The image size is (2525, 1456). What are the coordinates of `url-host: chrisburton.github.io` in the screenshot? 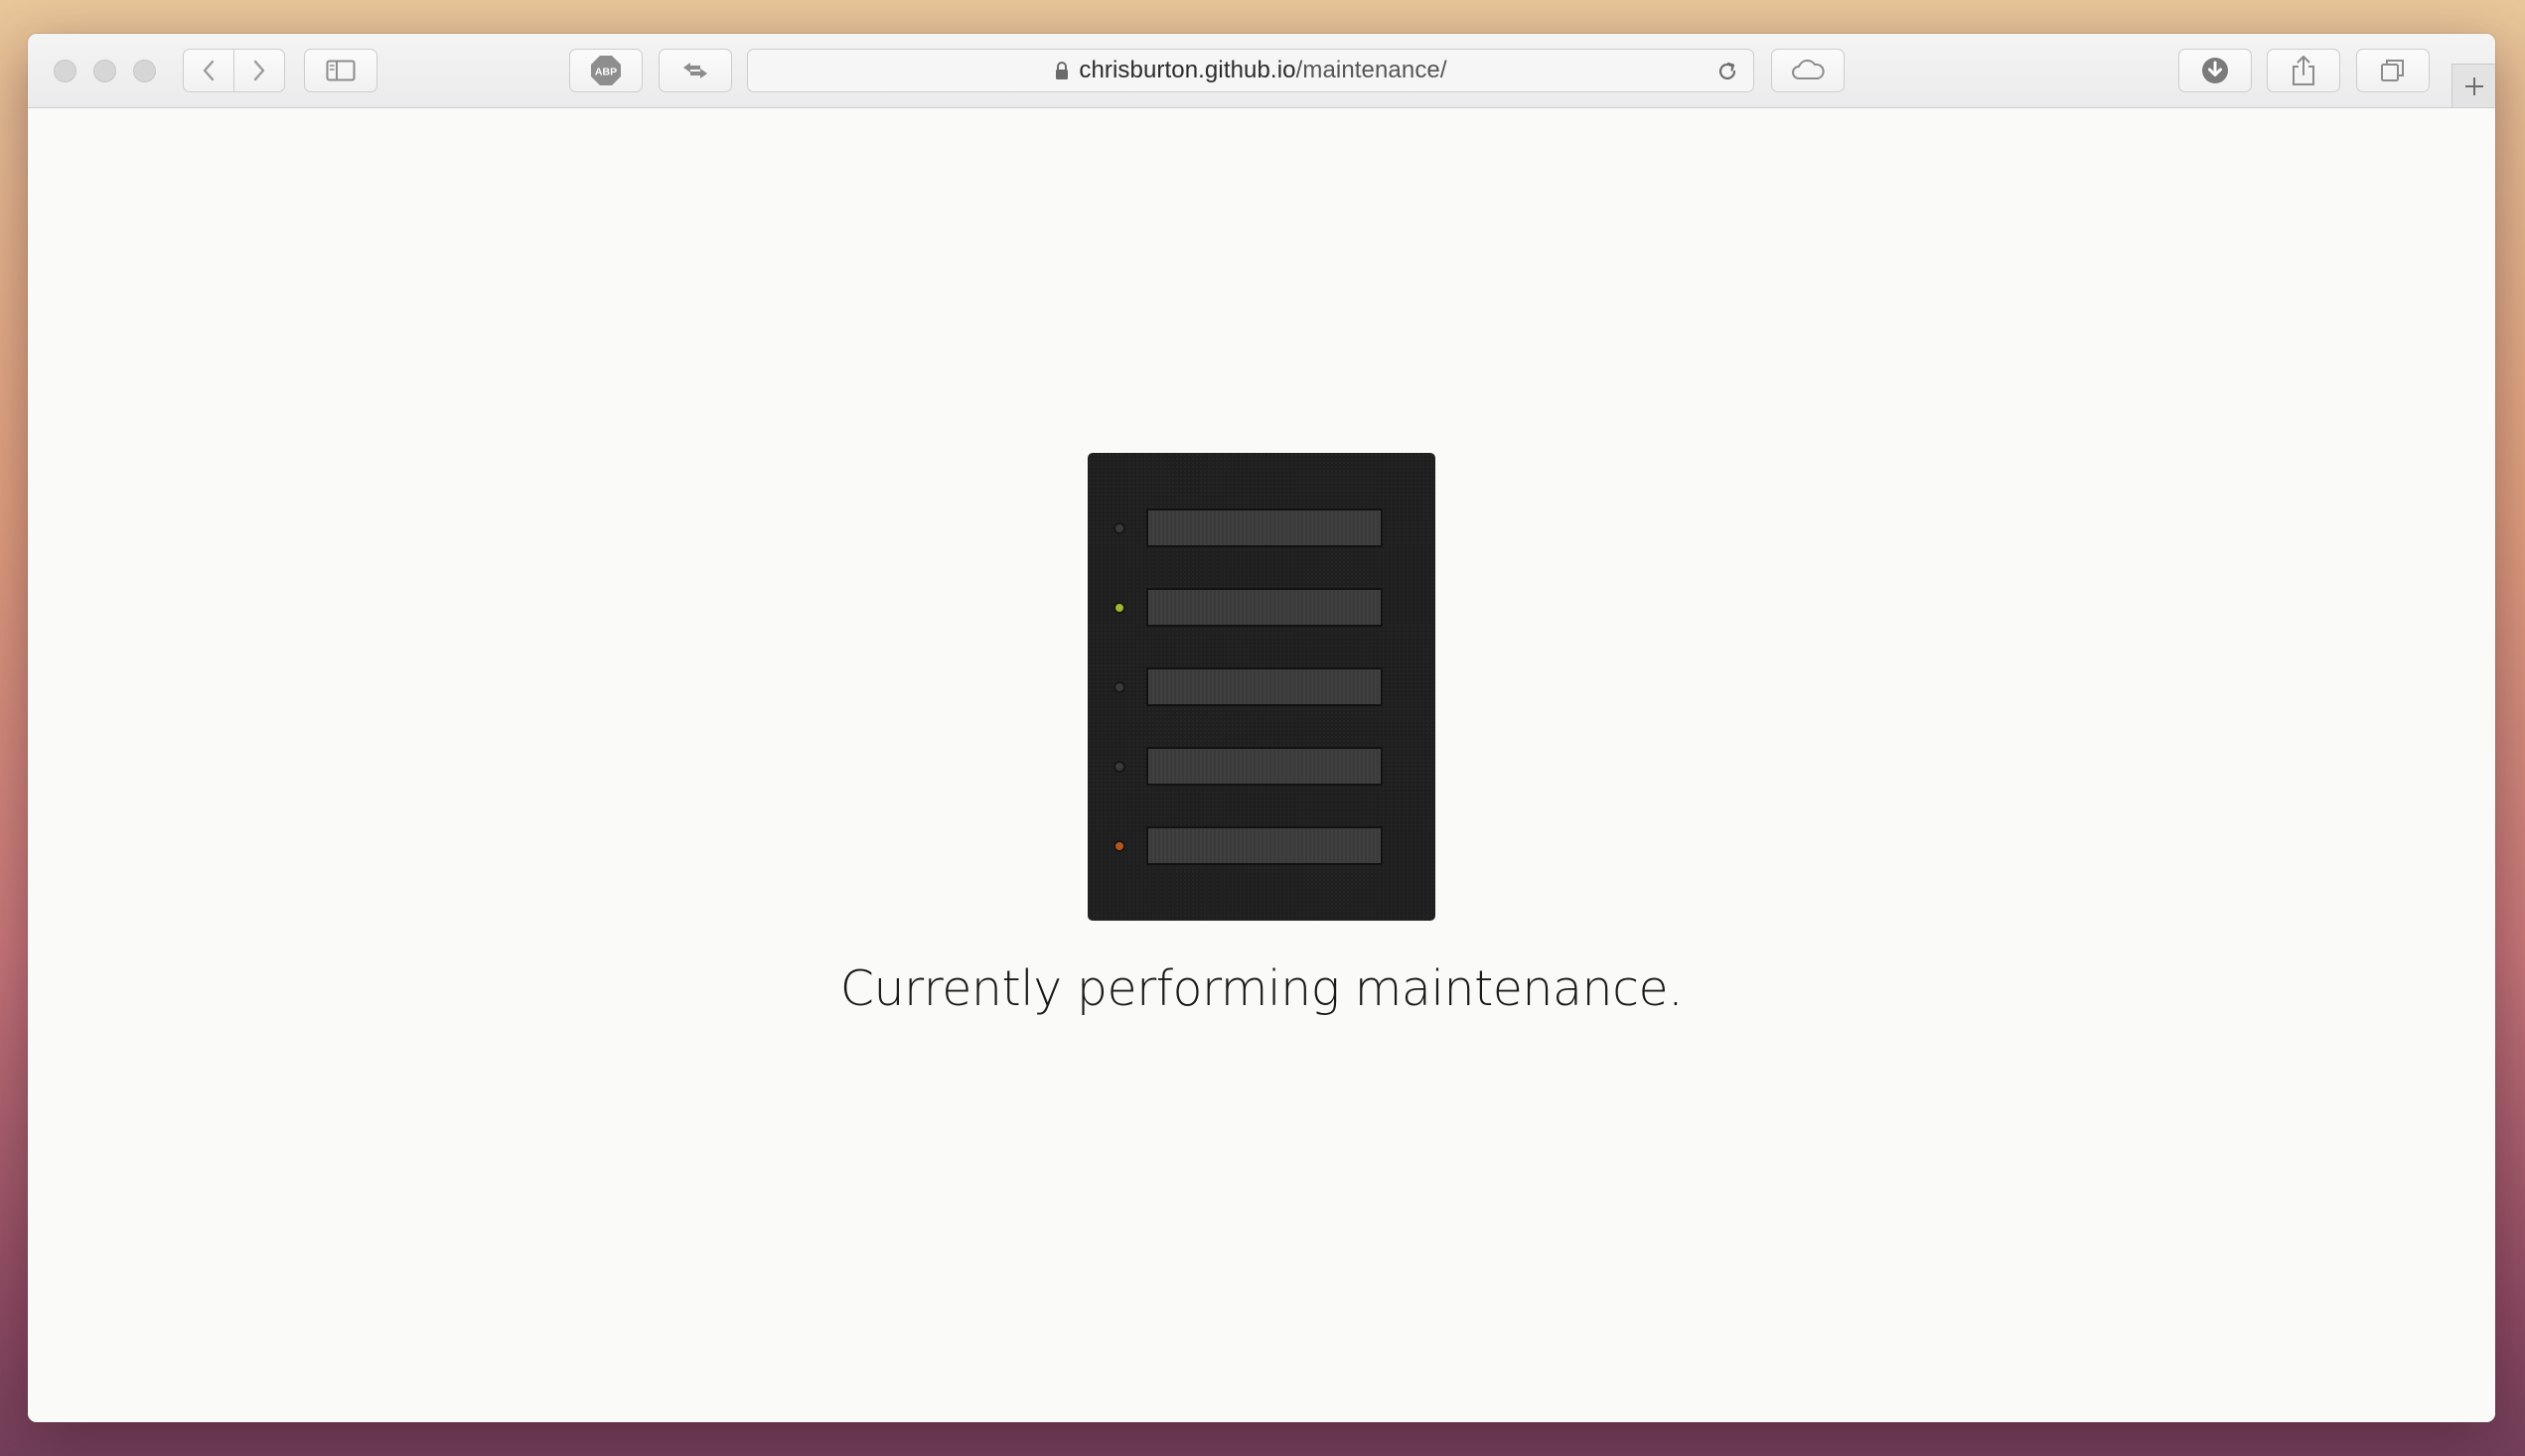 It's located at (1187, 70).